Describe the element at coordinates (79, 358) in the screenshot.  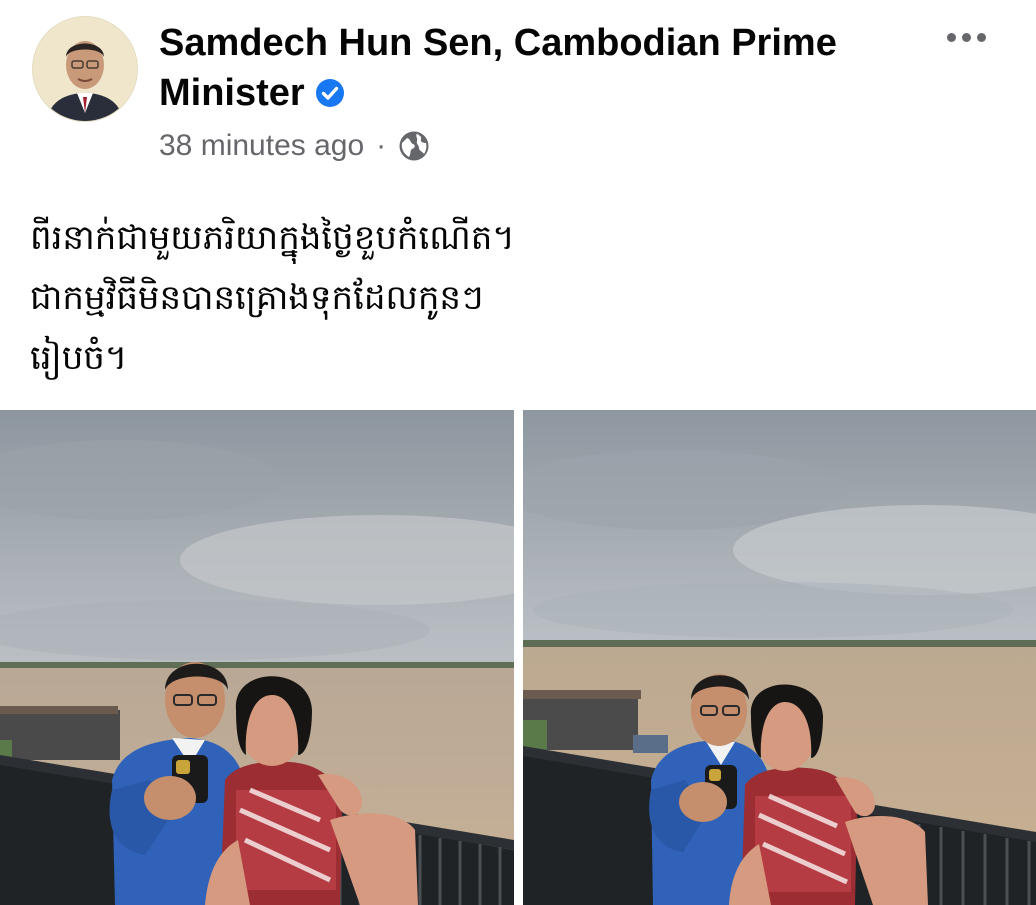
I see `post-text-line: រៀបចំ។` at that location.